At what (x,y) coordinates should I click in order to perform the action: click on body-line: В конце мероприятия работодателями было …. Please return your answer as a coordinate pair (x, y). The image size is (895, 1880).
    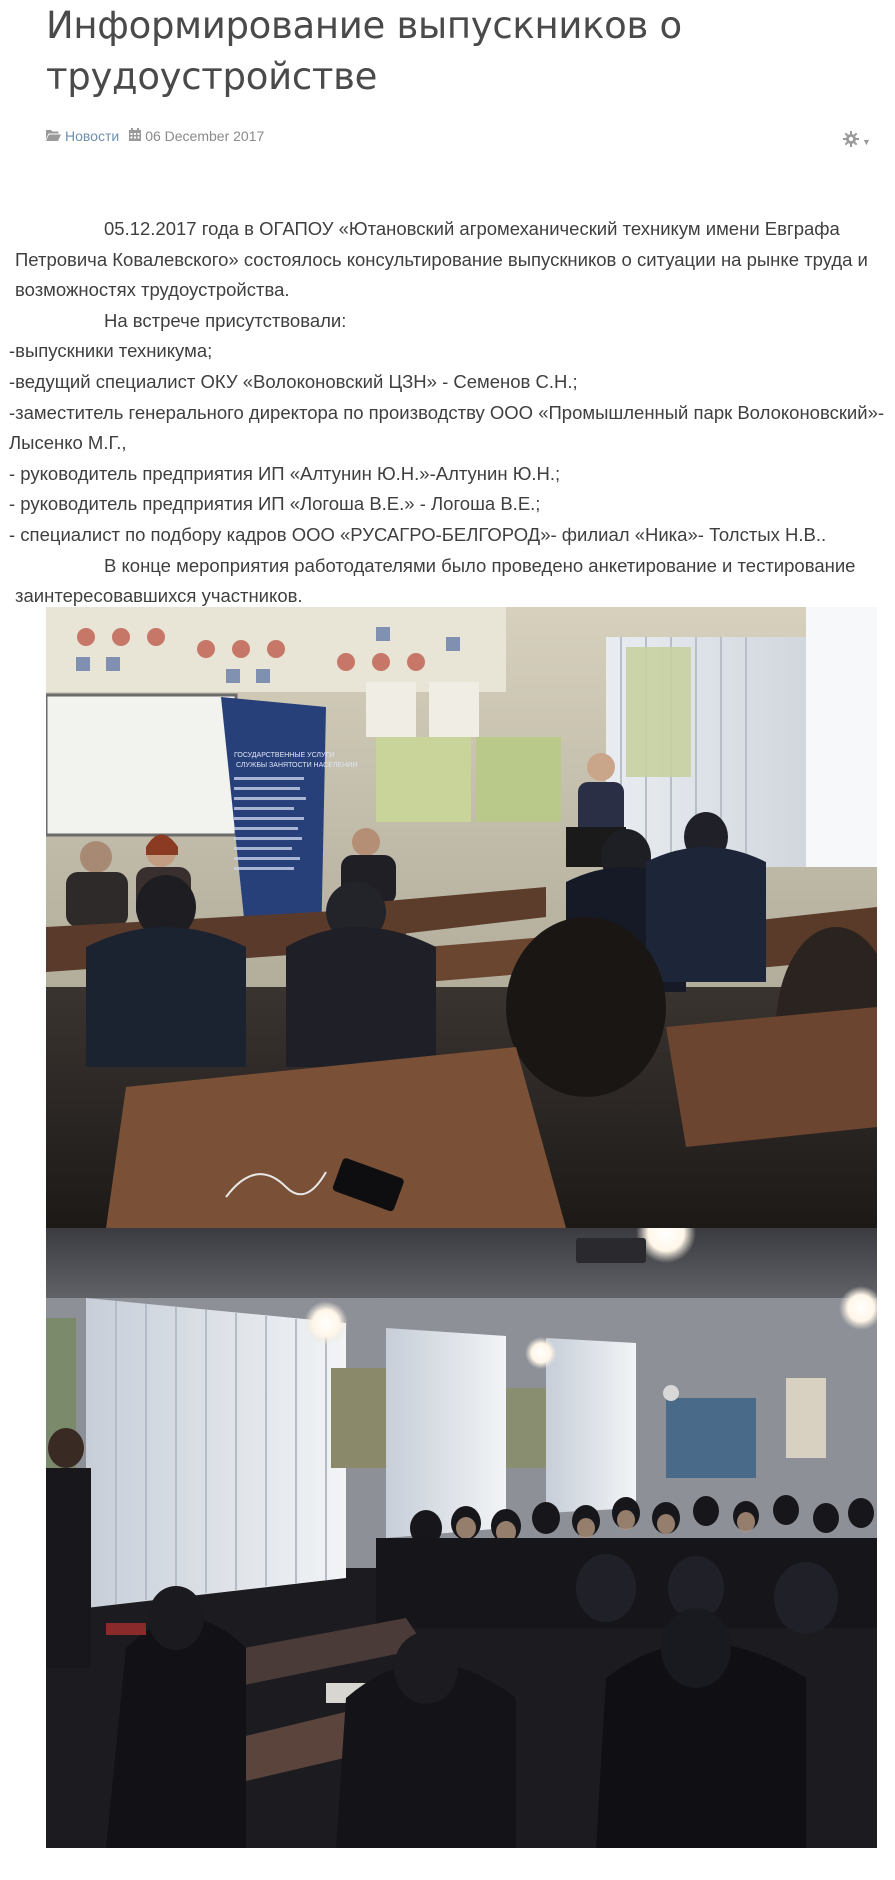
    Looking at the image, I should click on (480, 565).